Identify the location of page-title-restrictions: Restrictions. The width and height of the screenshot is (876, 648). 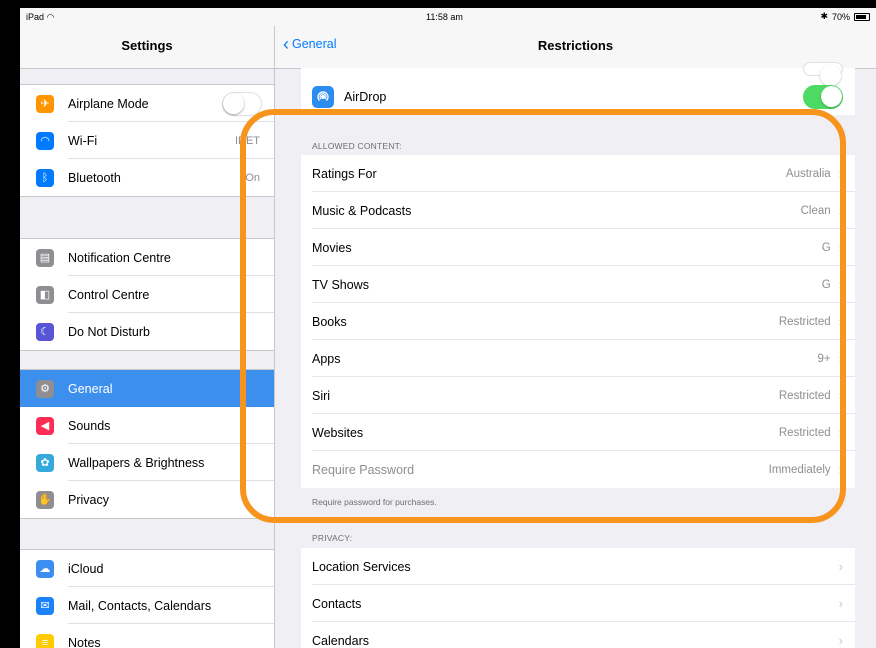
(575, 45).